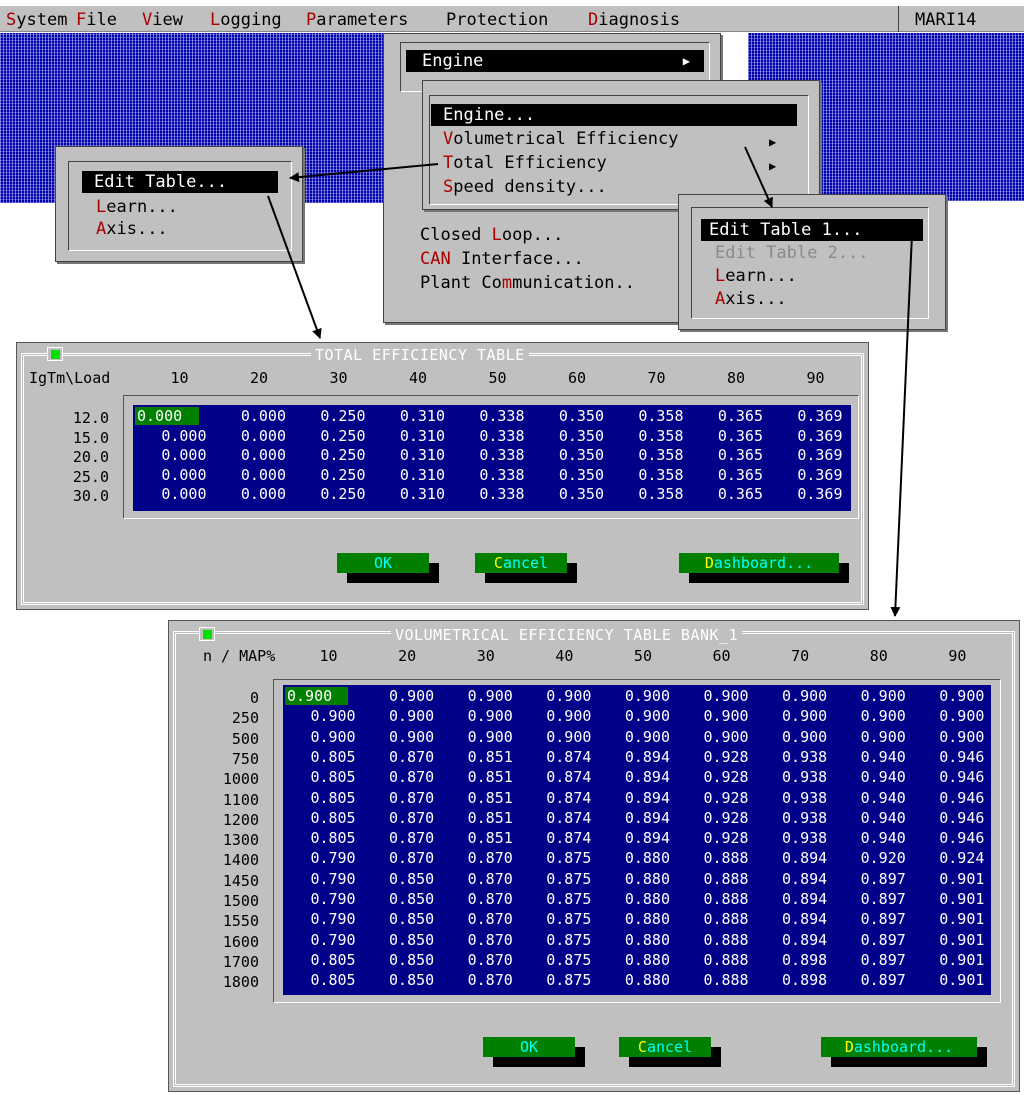 The image size is (1024, 1095). What do you see at coordinates (294, 267) in the screenshot?
I see `arrow-to-total-efficiency-table` at bounding box center [294, 267].